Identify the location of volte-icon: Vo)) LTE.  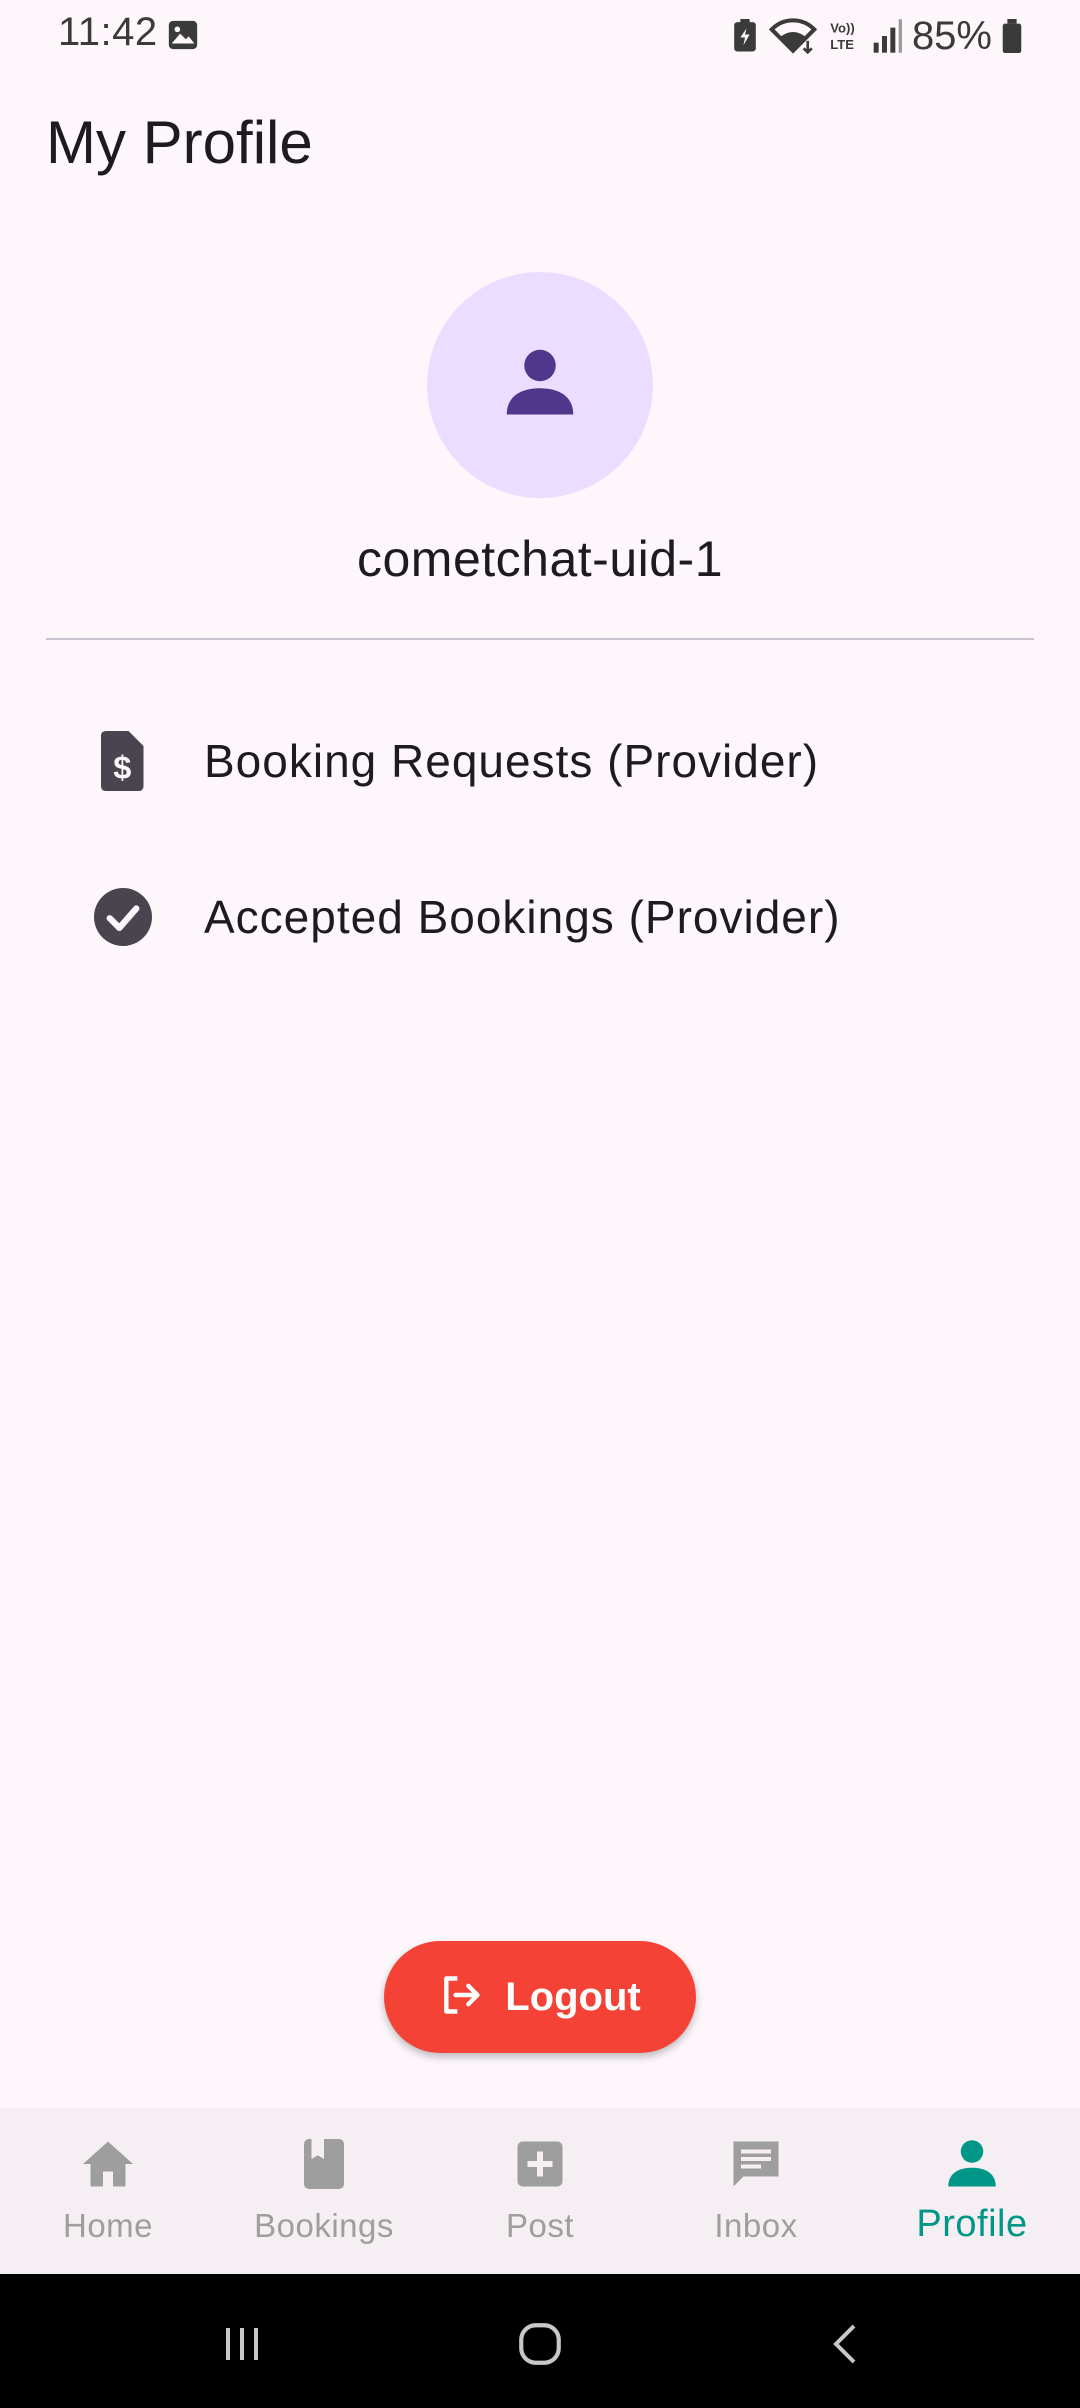
(845, 36).